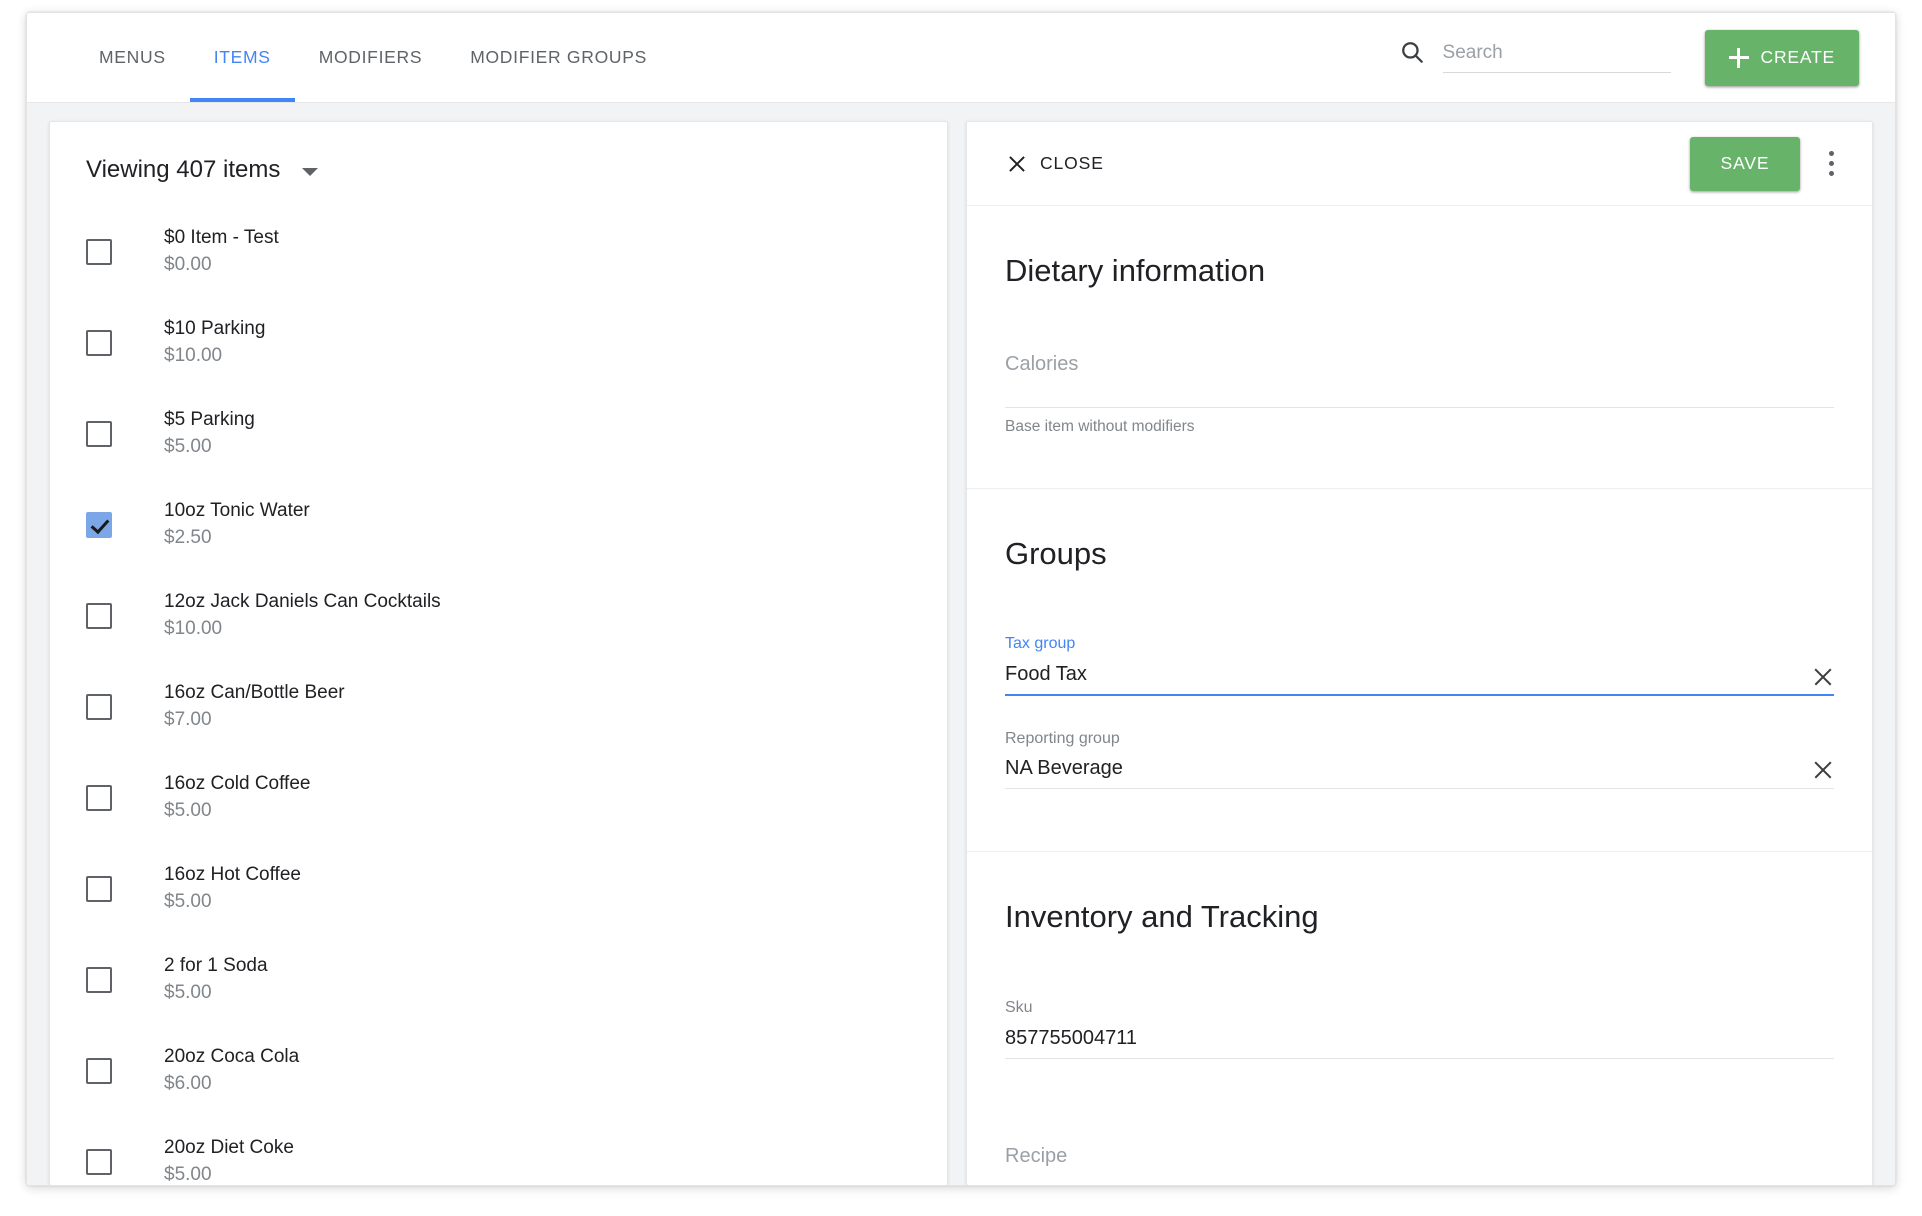 The width and height of the screenshot is (1922, 1216). What do you see at coordinates (237, 524) in the screenshot?
I see `list-item-text: 10oz Tonic Water $2.50` at bounding box center [237, 524].